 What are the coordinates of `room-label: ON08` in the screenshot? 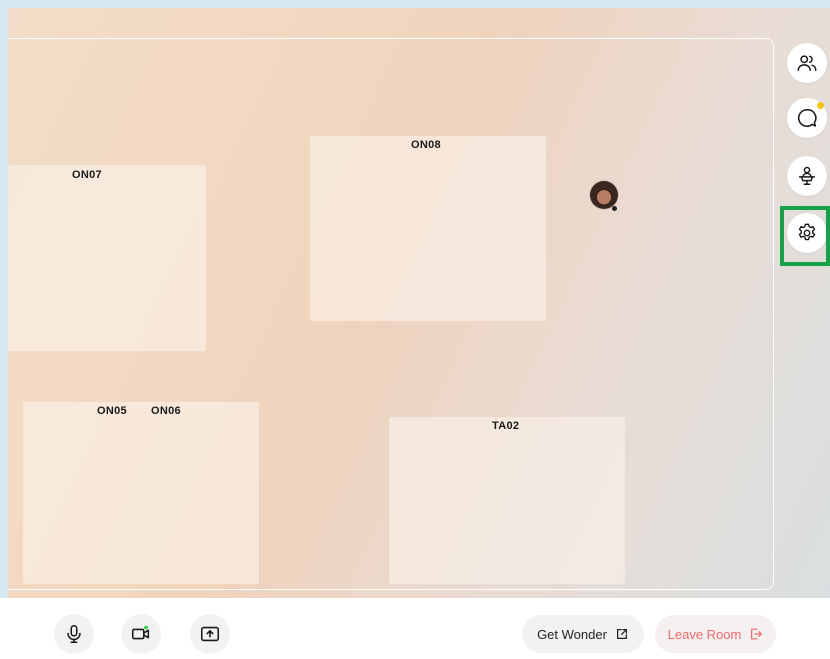 It's located at (426, 145).